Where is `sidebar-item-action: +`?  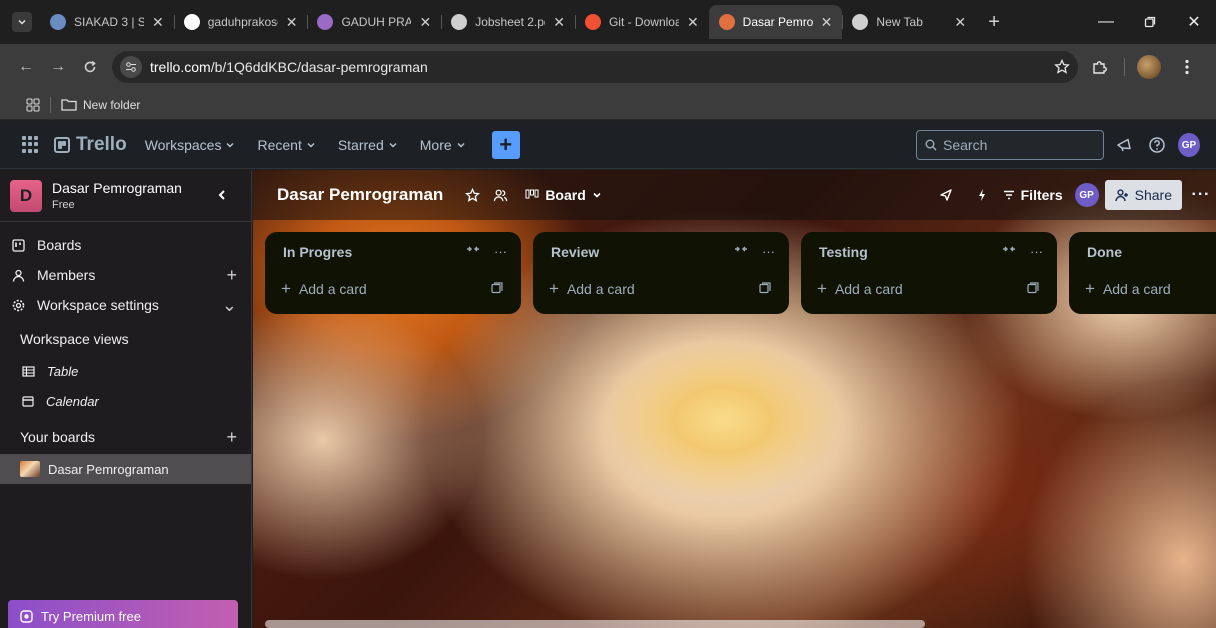
sidebar-item-action: + is located at coordinates (231, 275).